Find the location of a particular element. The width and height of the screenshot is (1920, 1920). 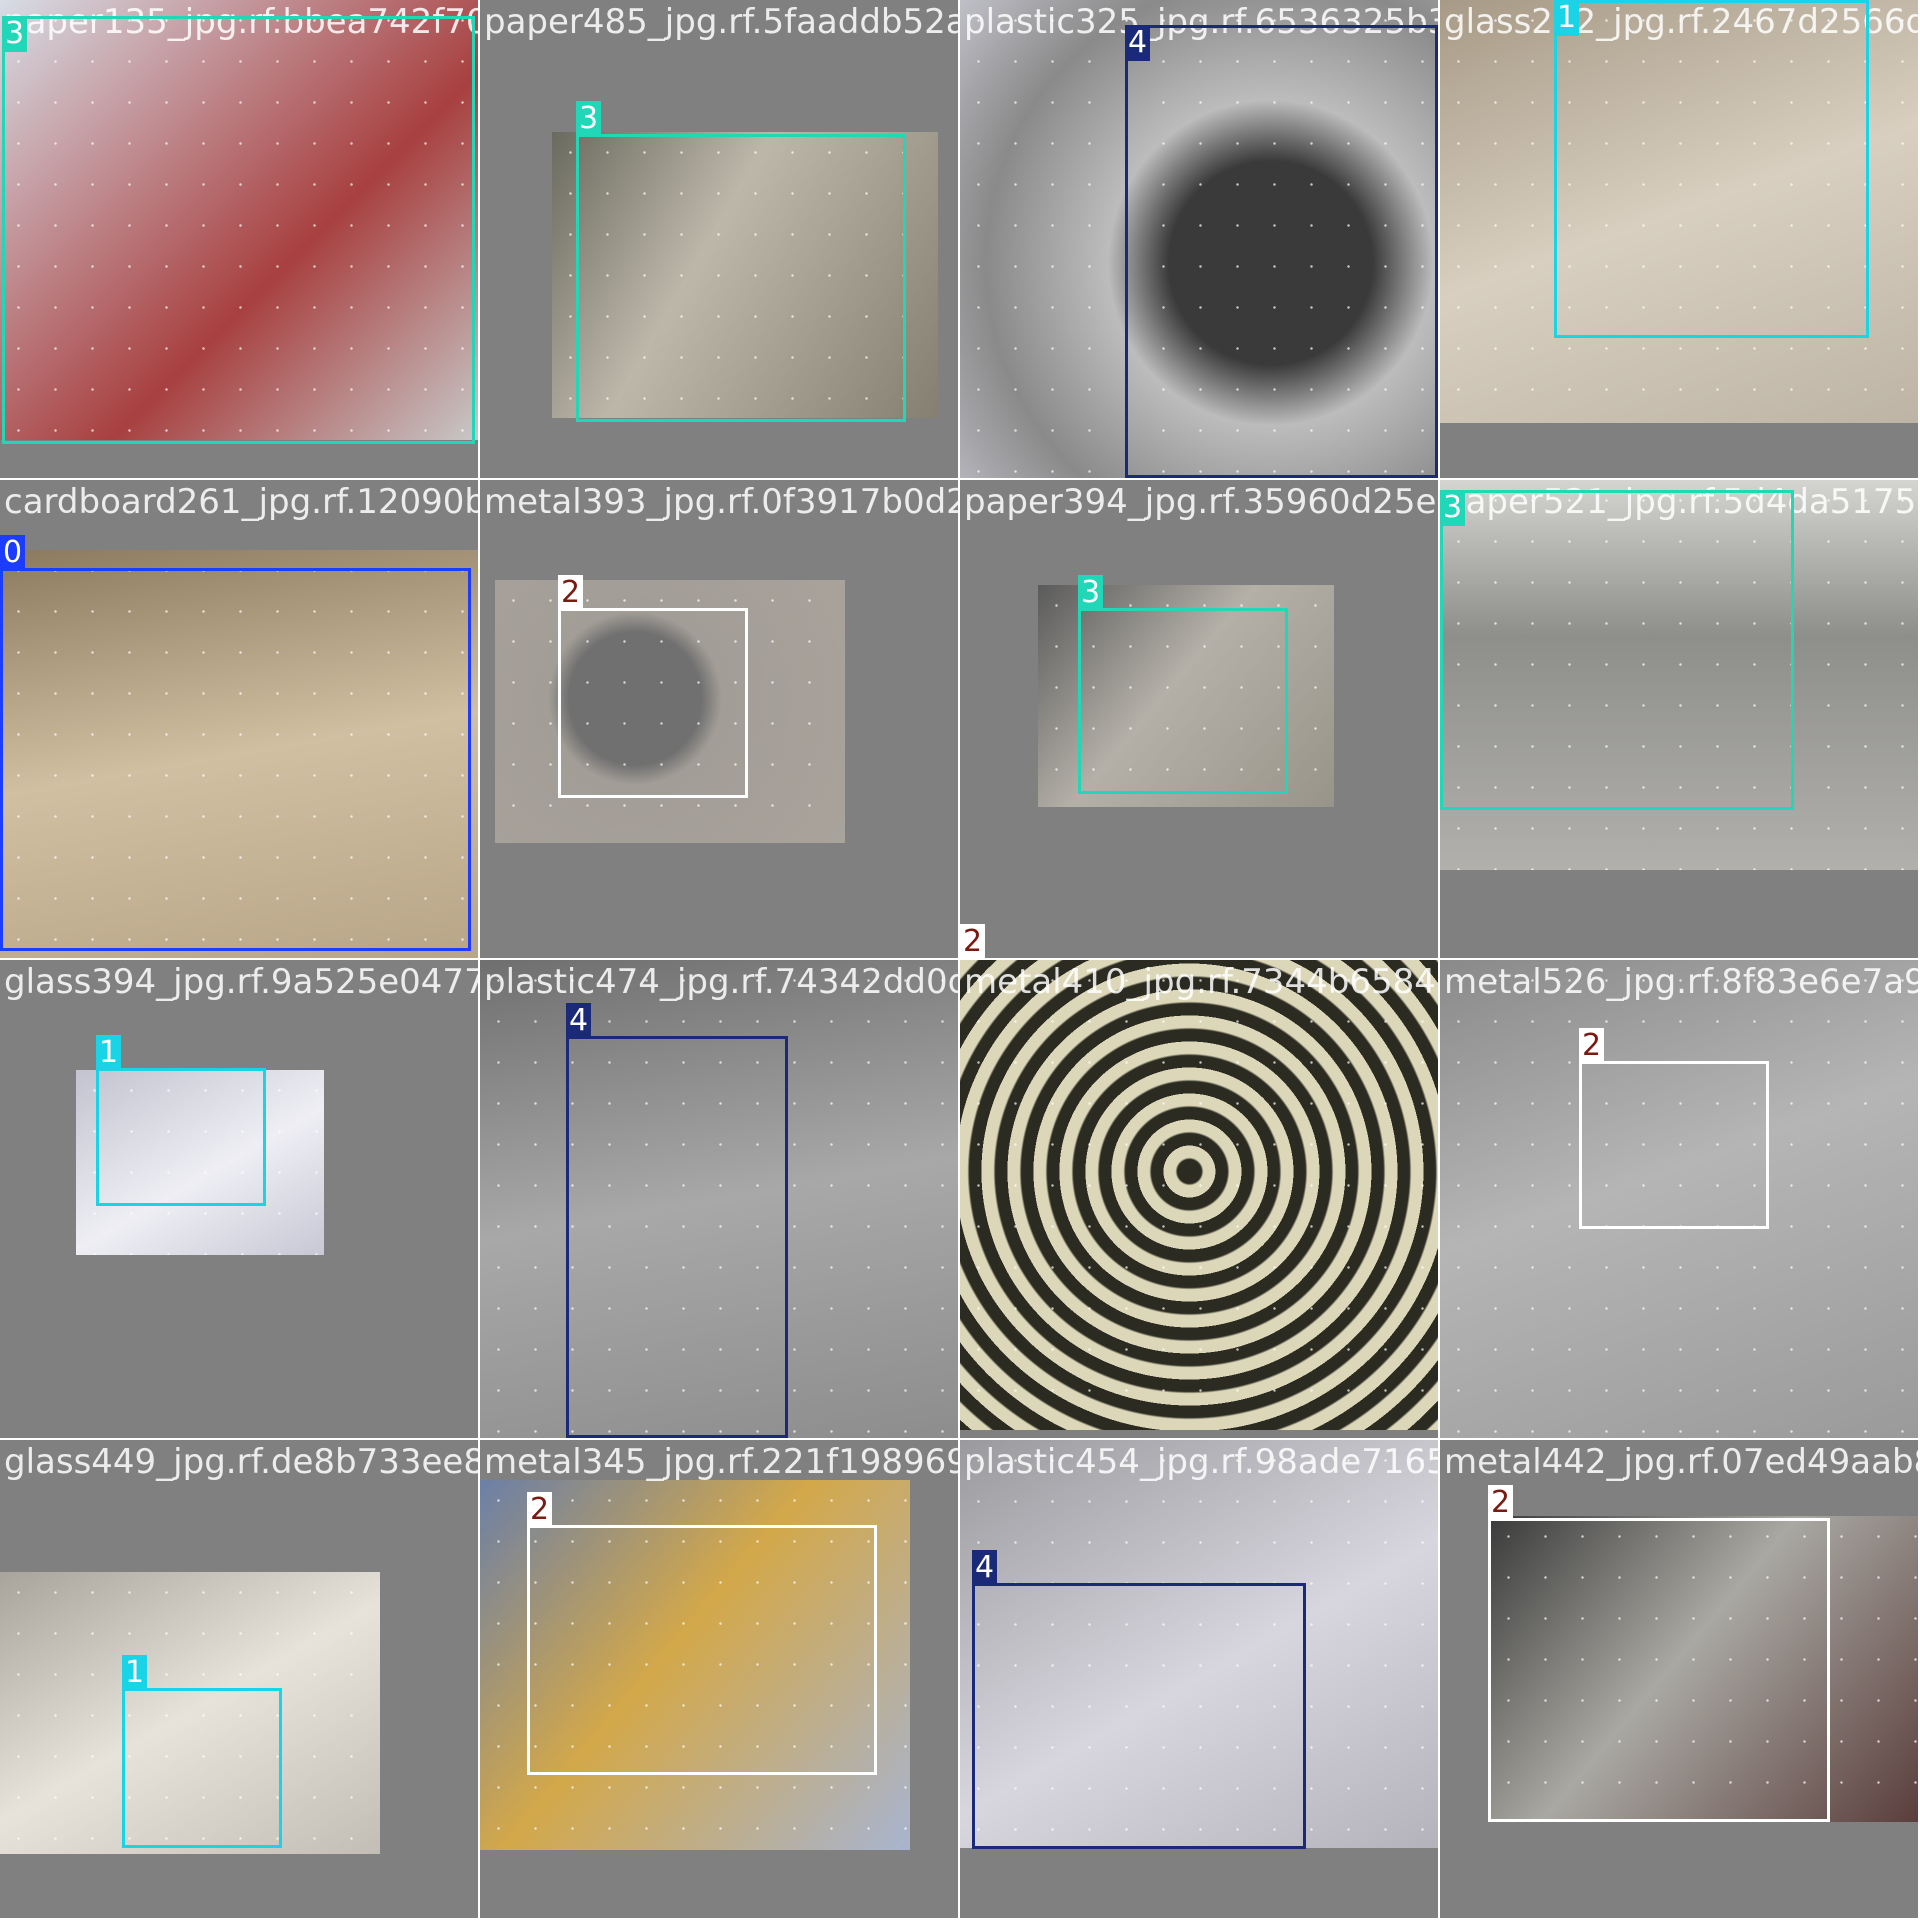

mosaic-tile: glass394_jpg.rf.9a525e04776 1 is located at coordinates (239, 1199).